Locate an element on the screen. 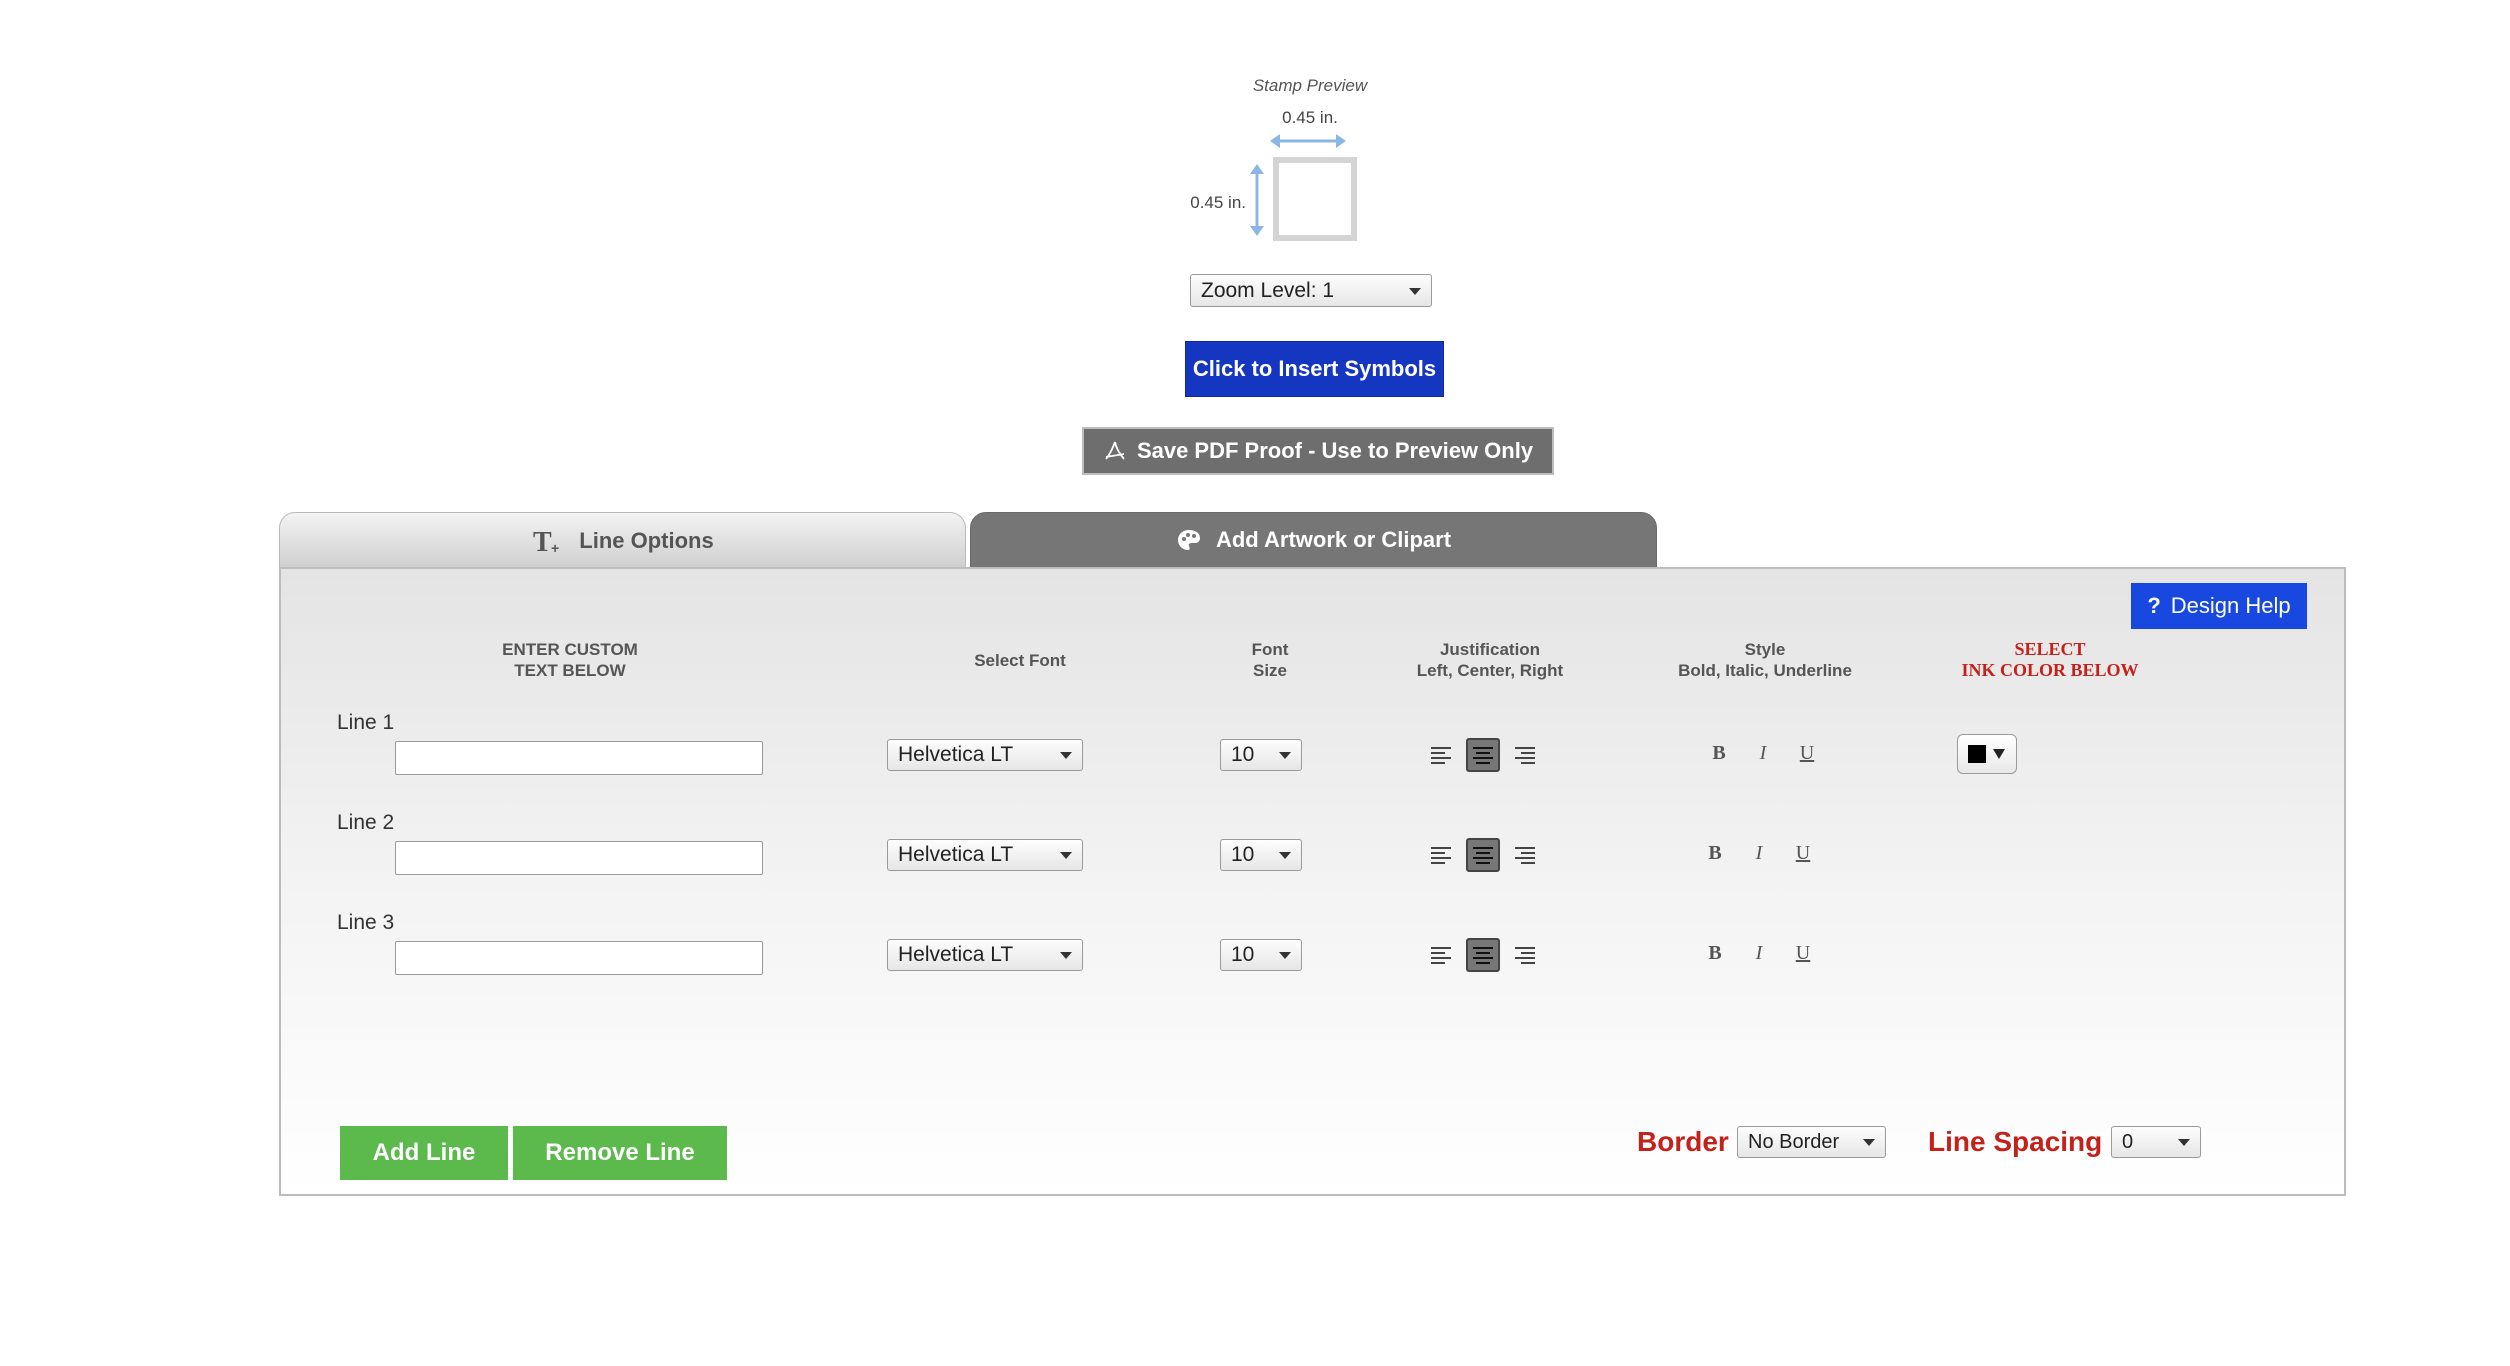  column-header-ink-color: SELECT INK COLOR BELOW is located at coordinates (2050, 660).